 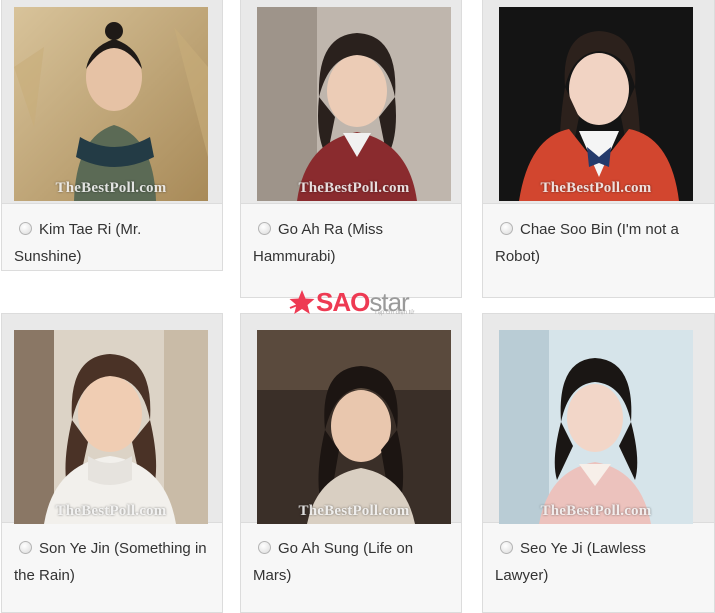 I want to click on saostar-logo: SAO star Tạp chí điện tử, so click(x=351, y=302).